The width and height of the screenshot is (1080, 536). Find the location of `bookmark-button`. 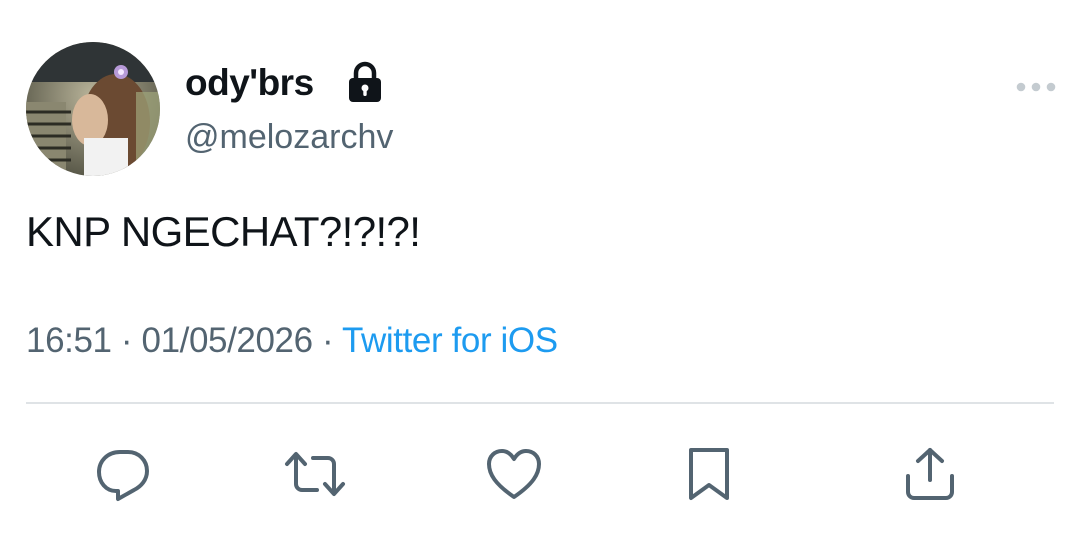

bookmark-button is located at coordinates (709, 474).